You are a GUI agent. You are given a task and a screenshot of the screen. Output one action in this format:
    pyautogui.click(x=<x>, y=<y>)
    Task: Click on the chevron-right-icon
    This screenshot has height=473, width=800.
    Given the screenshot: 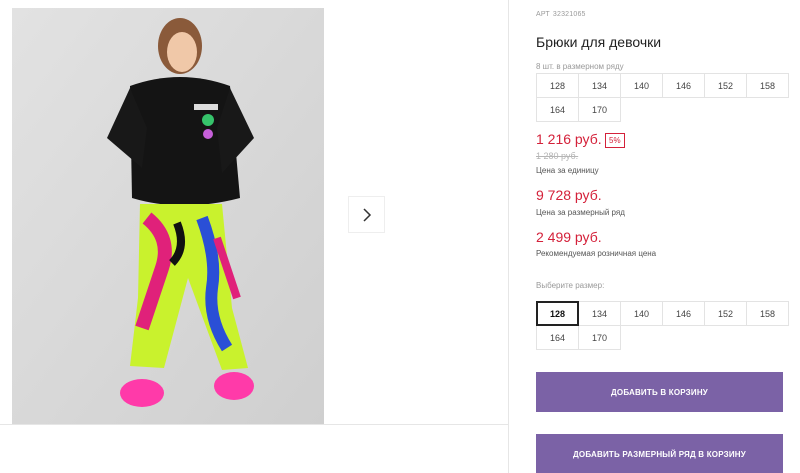 What is the action you would take?
    pyautogui.click(x=366, y=214)
    